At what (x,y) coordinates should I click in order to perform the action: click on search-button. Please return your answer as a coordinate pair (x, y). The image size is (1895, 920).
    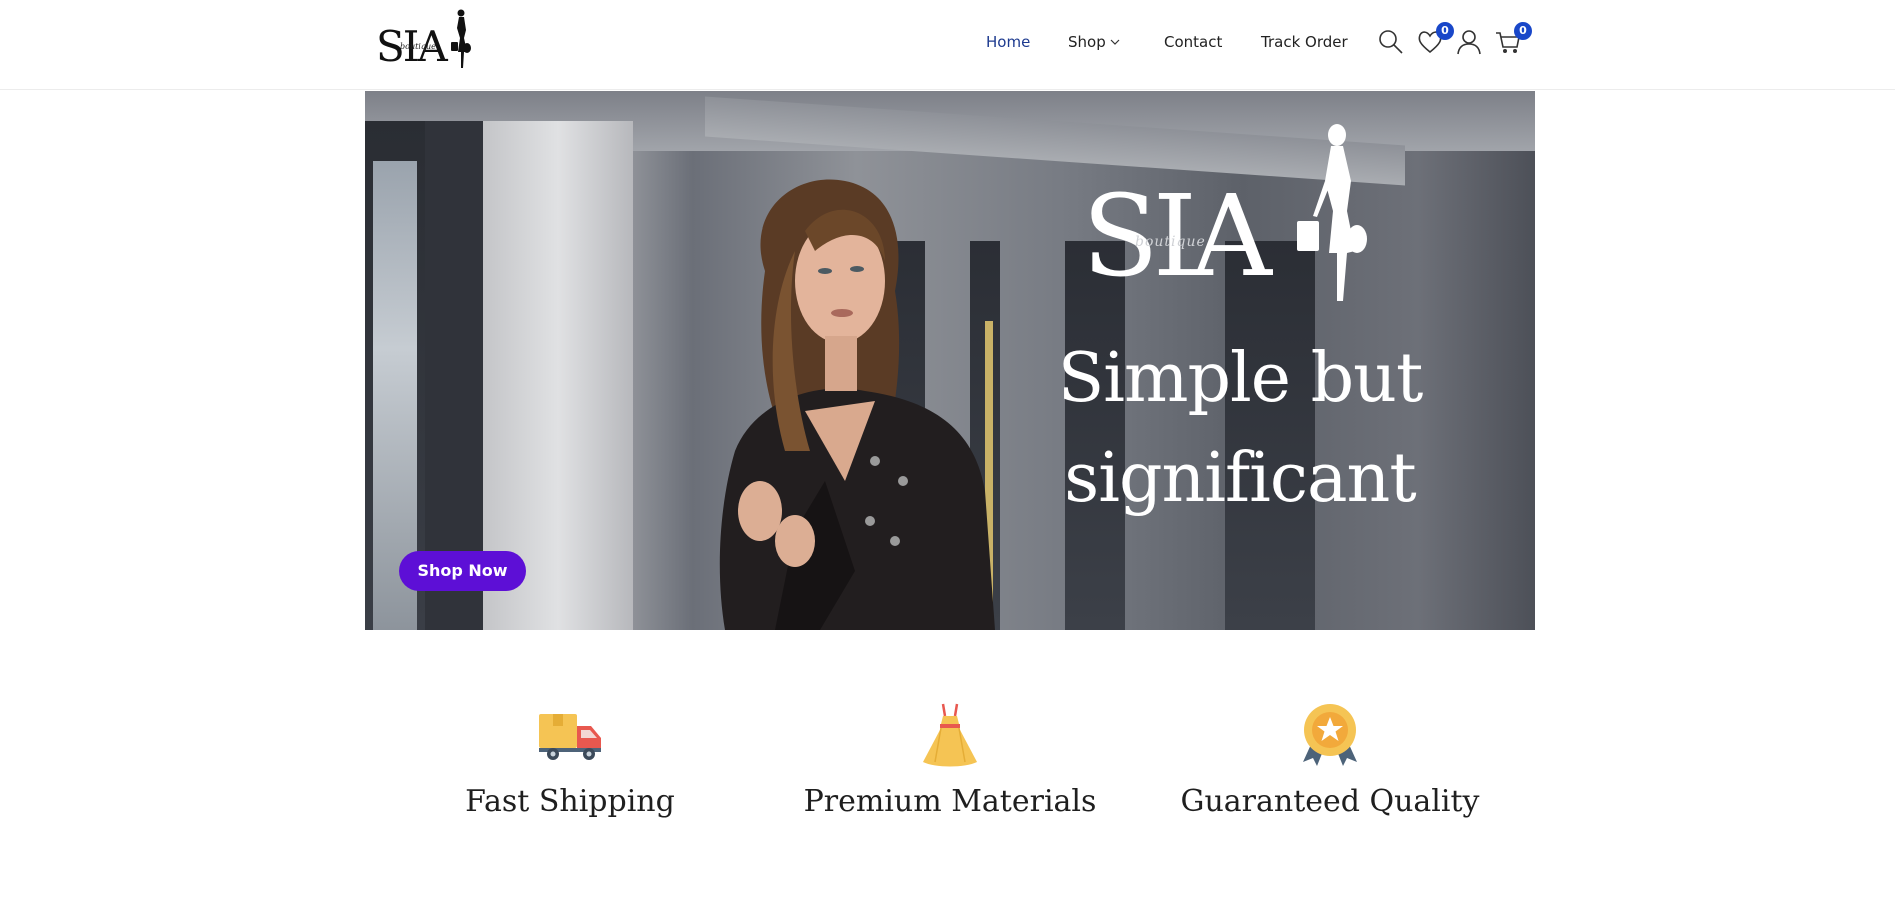
    Looking at the image, I should click on (1392, 43).